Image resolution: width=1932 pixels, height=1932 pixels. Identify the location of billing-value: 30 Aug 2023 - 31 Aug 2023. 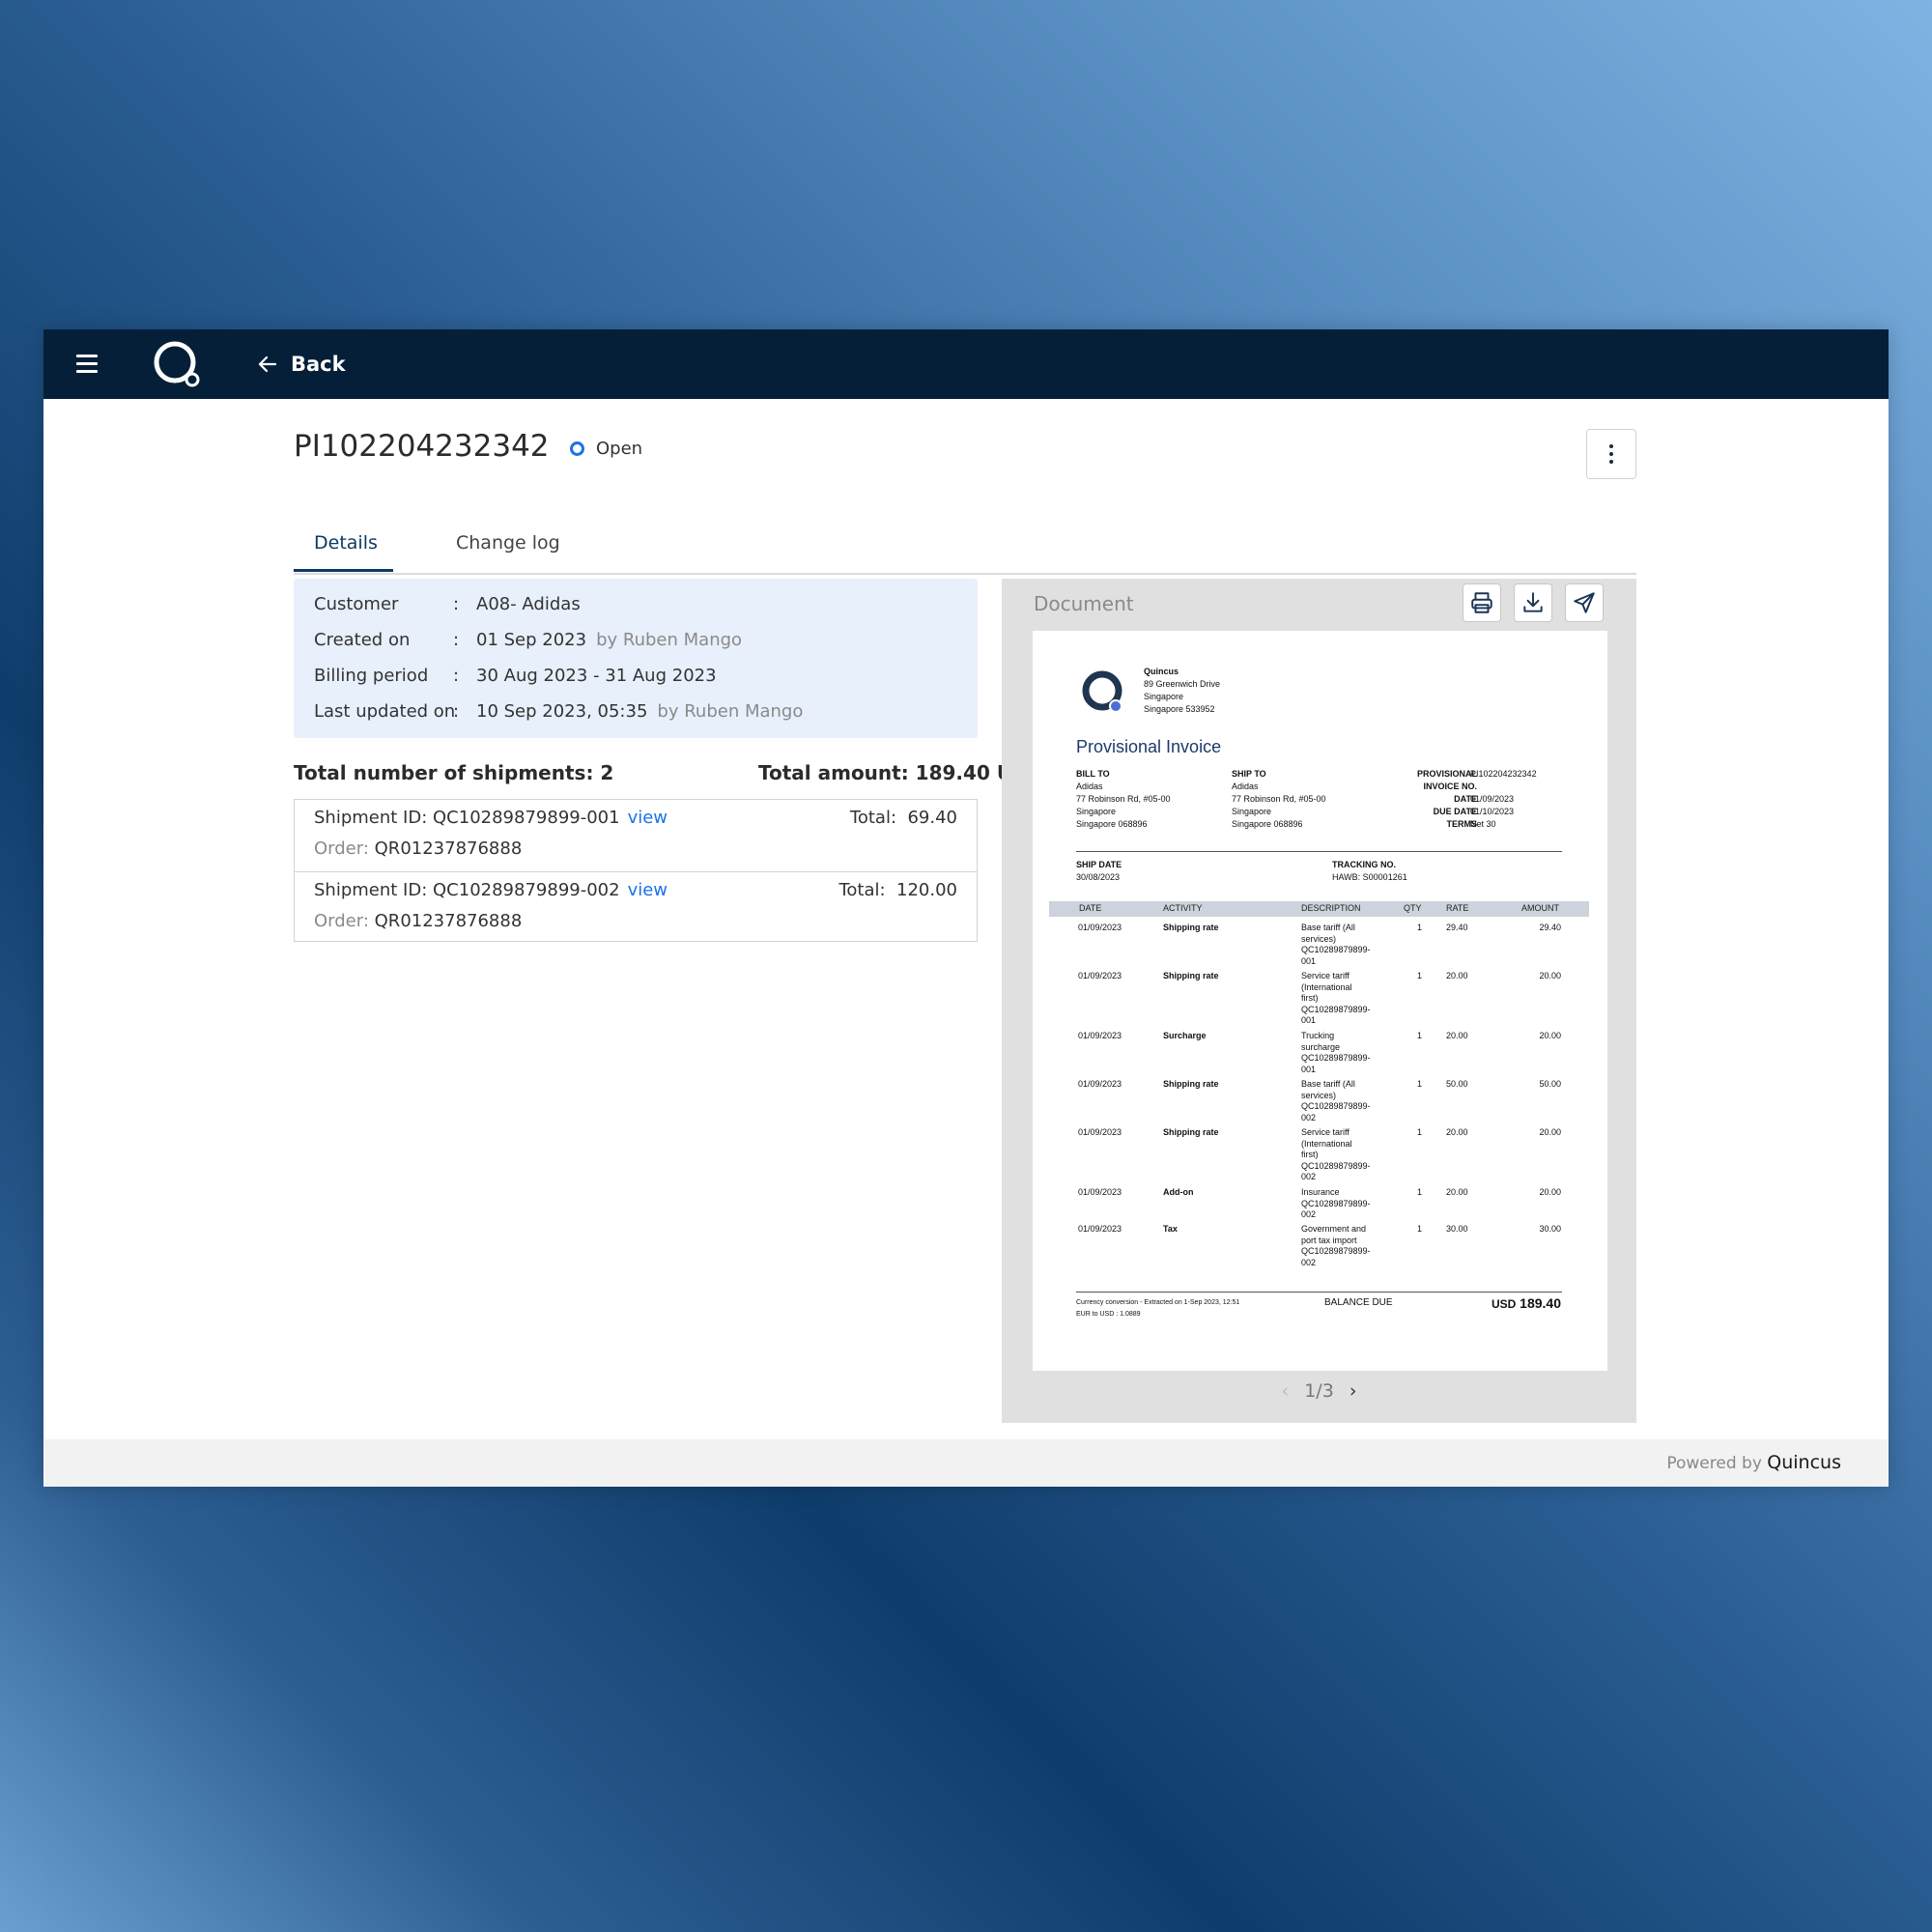
(596, 676).